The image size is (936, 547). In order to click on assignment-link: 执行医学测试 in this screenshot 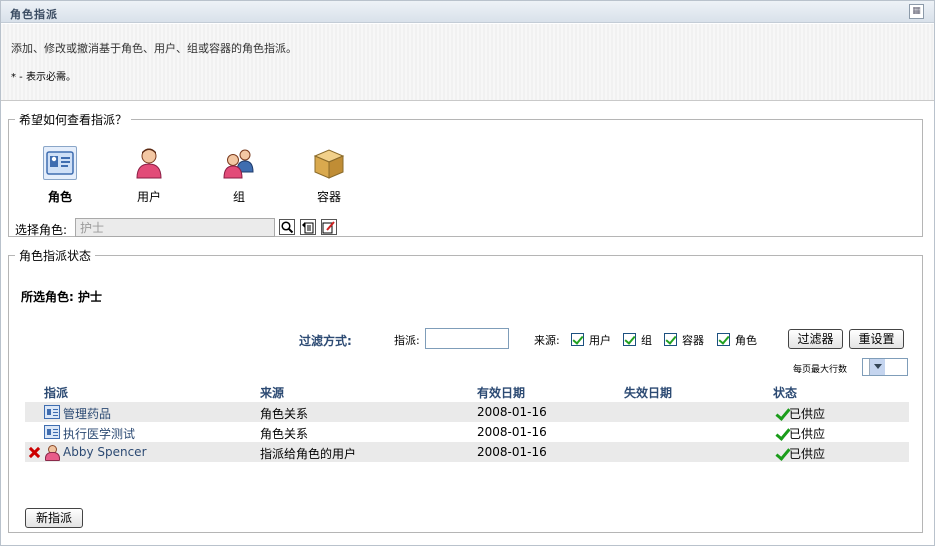, I will do `click(99, 433)`.